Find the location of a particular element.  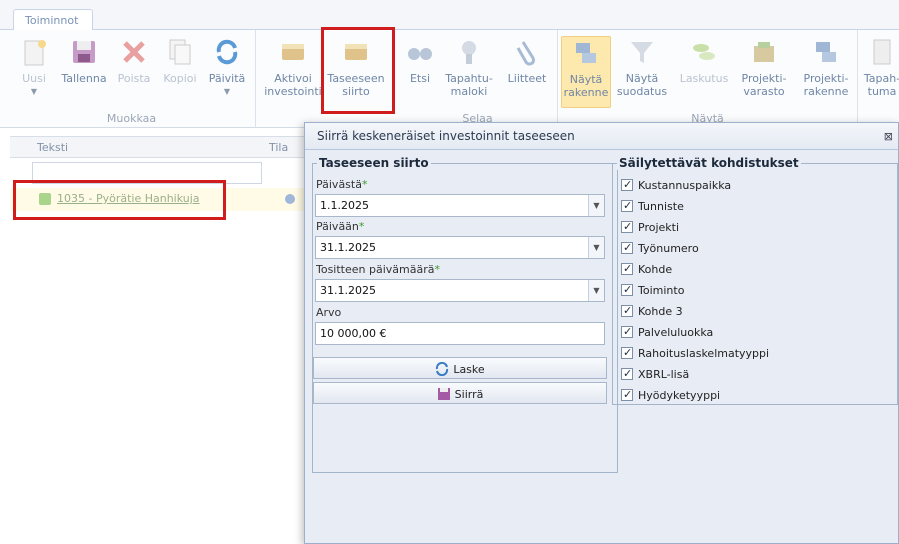

copy-button: Kopioi is located at coordinates (180, 72).